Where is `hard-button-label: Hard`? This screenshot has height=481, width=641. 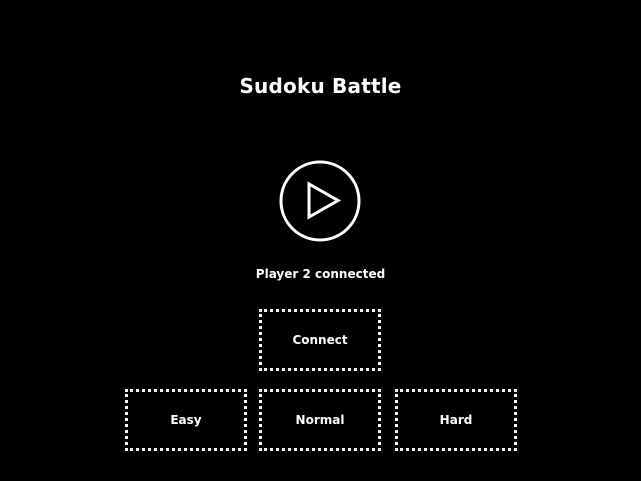
hard-button-label: Hard is located at coordinates (456, 420).